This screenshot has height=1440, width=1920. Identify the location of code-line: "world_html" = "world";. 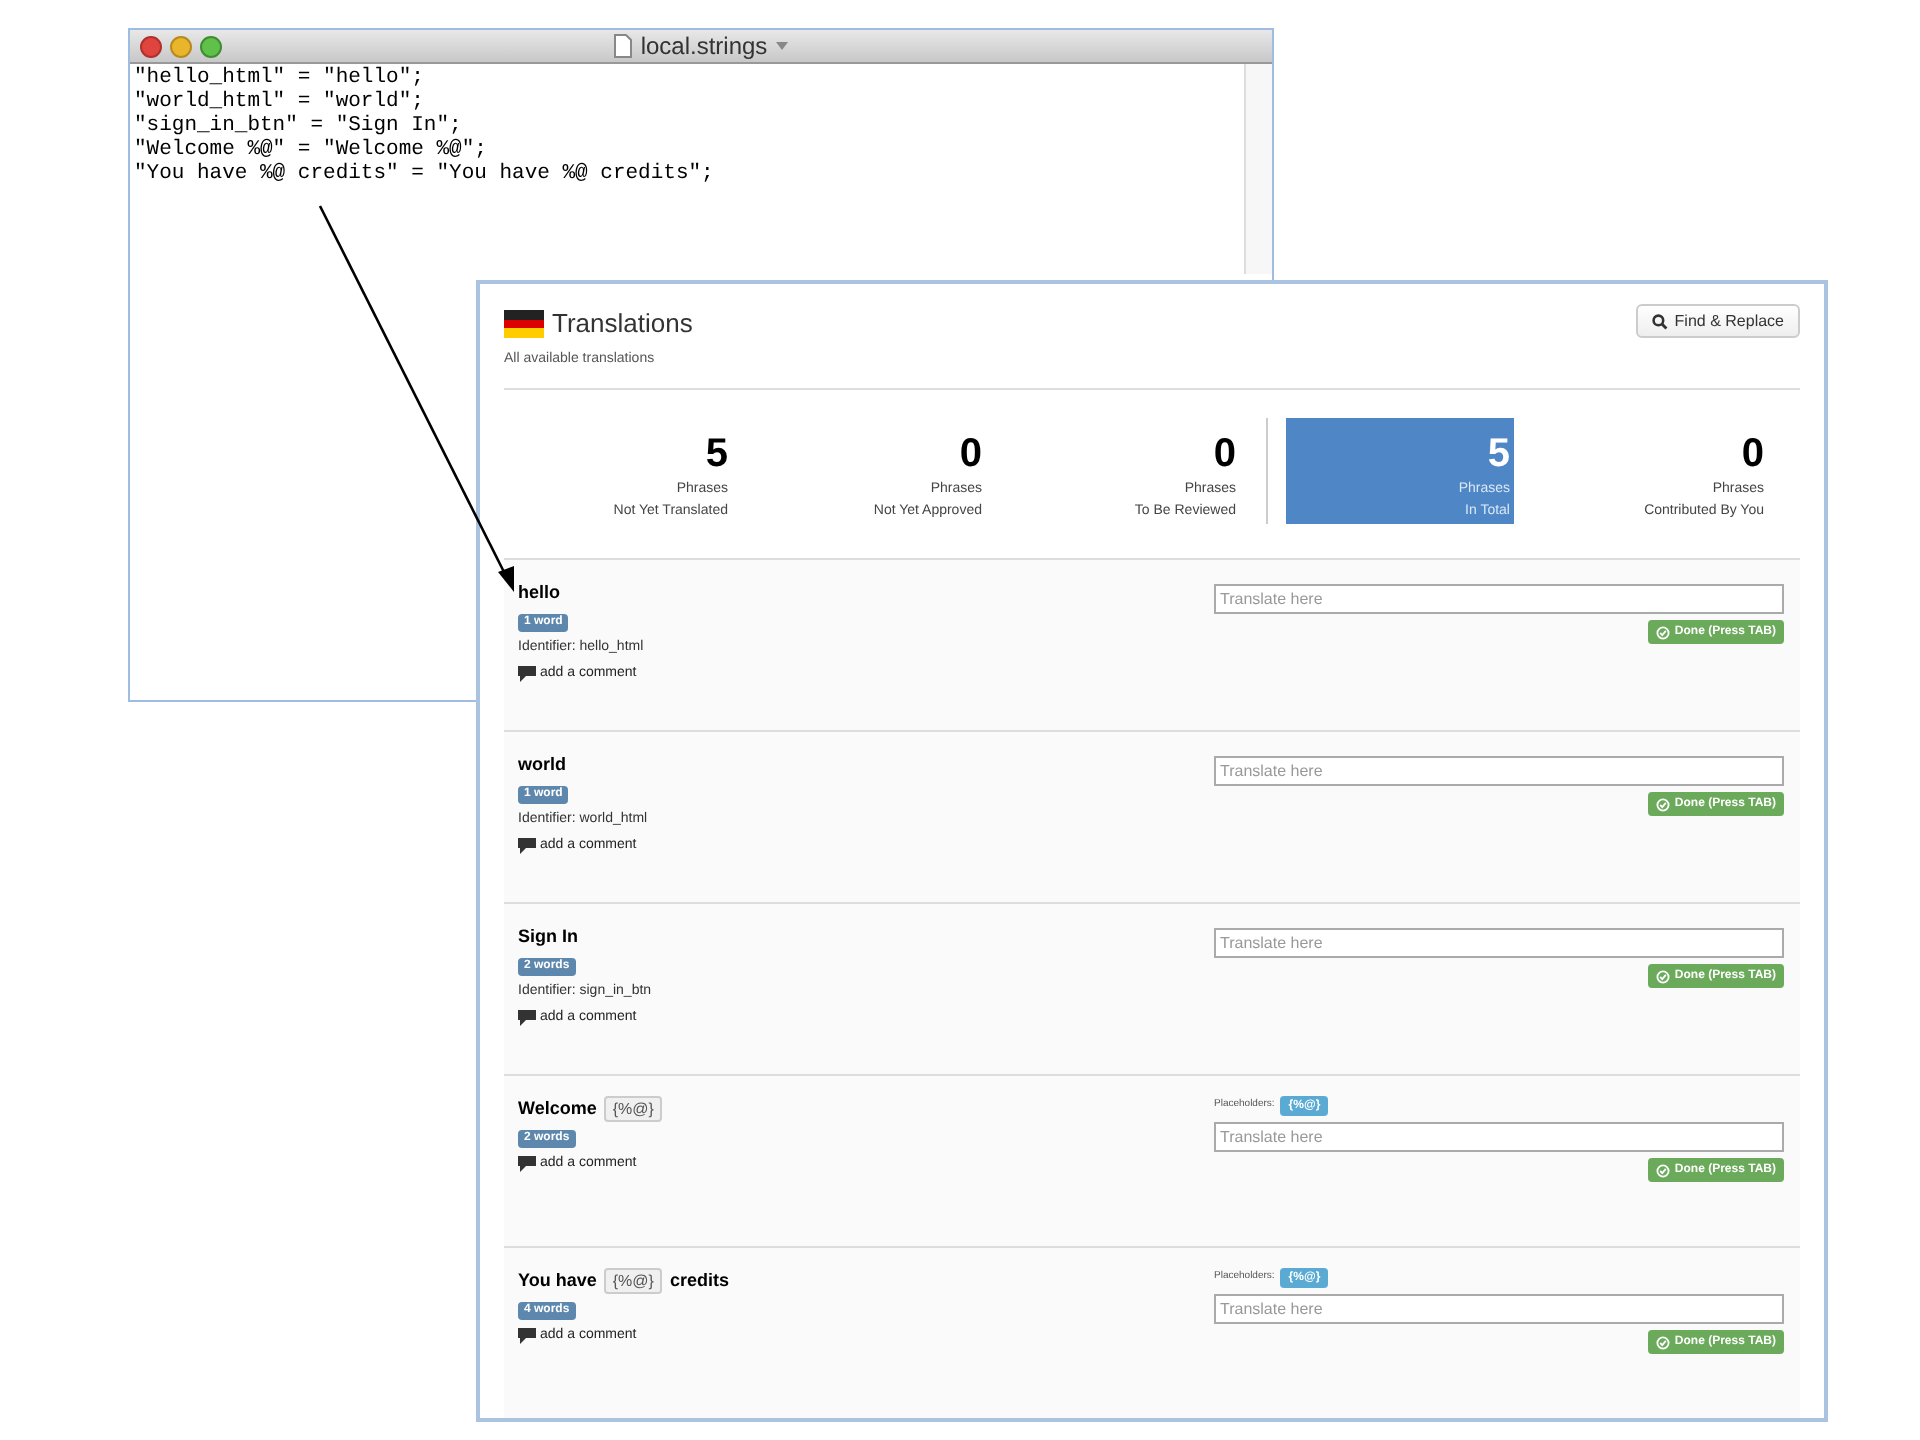
(280, 102).